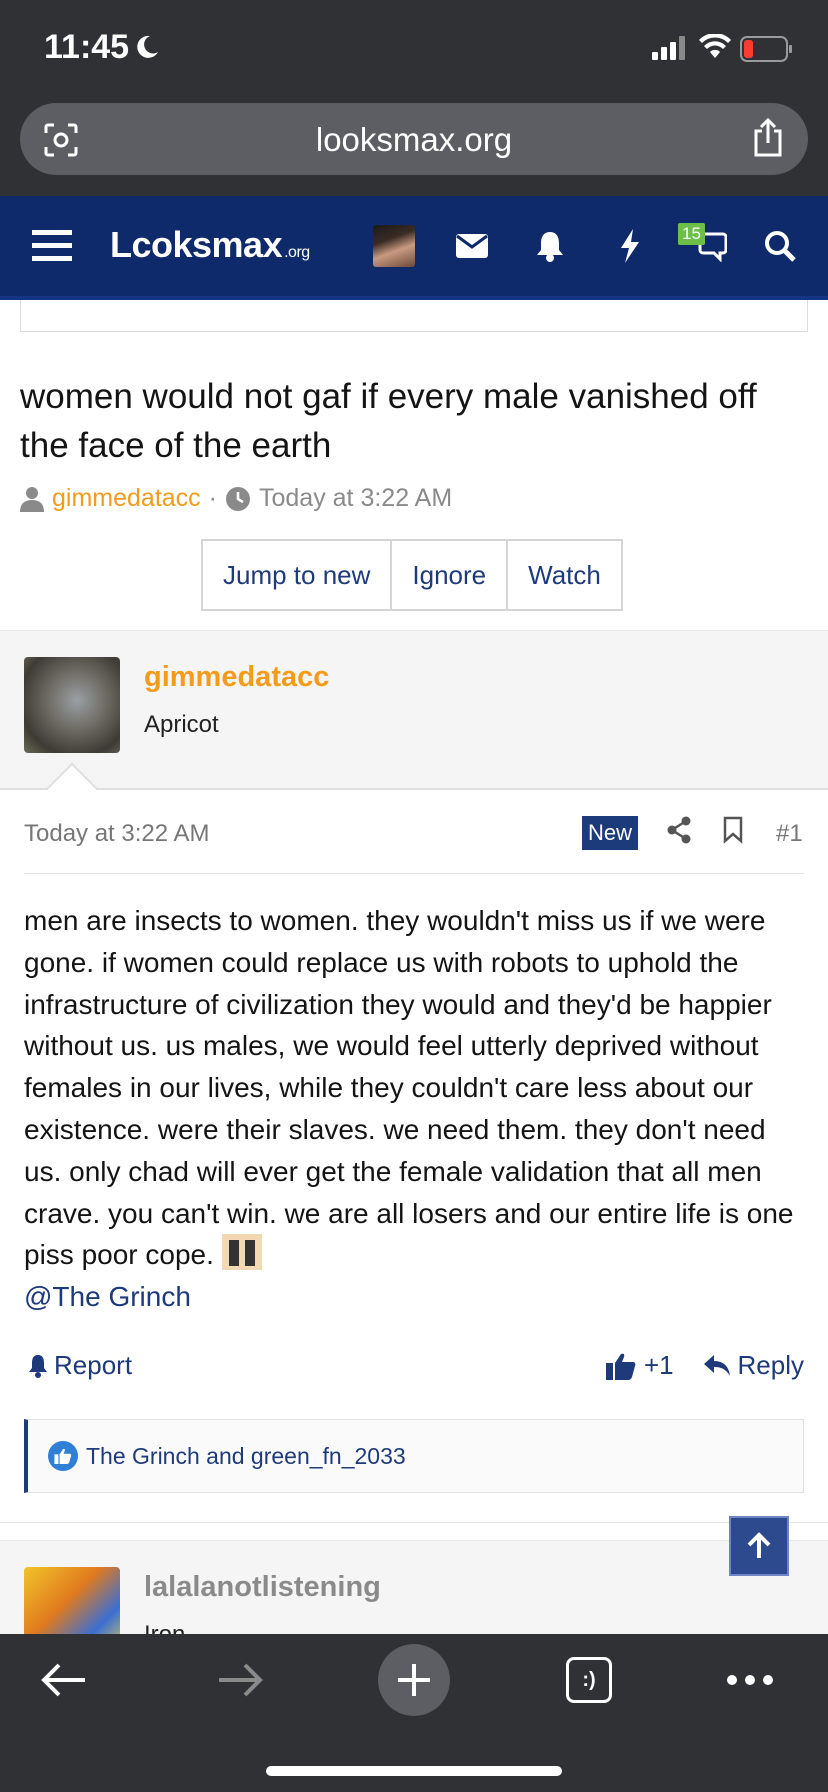  I want to click on watch-button: Watch, so click(564, 575).